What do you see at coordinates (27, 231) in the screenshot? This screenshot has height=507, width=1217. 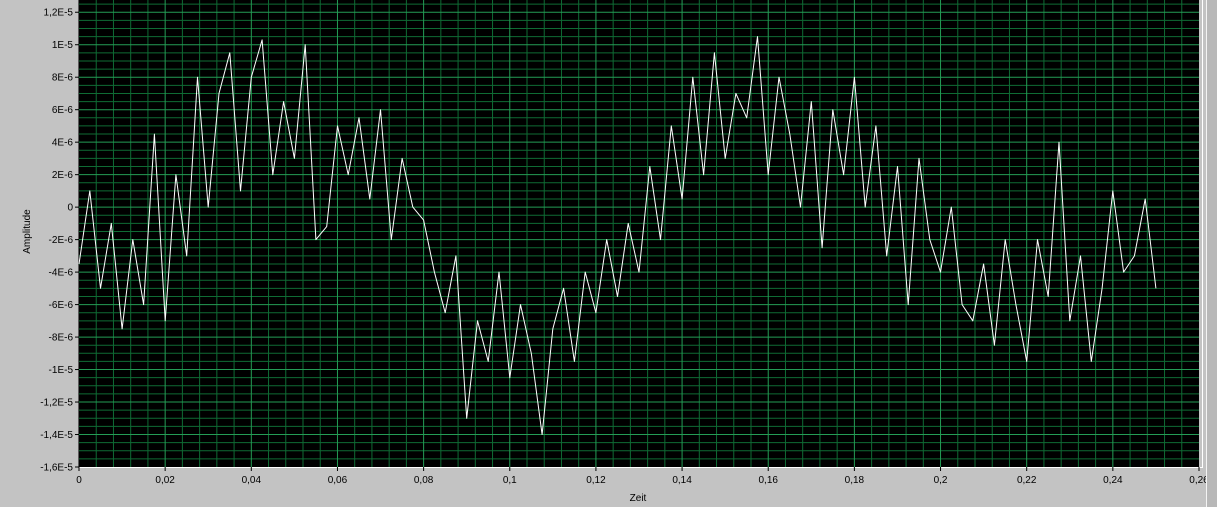 I see `y-axis-title: Amplitude` at bounding box center [27, 231].